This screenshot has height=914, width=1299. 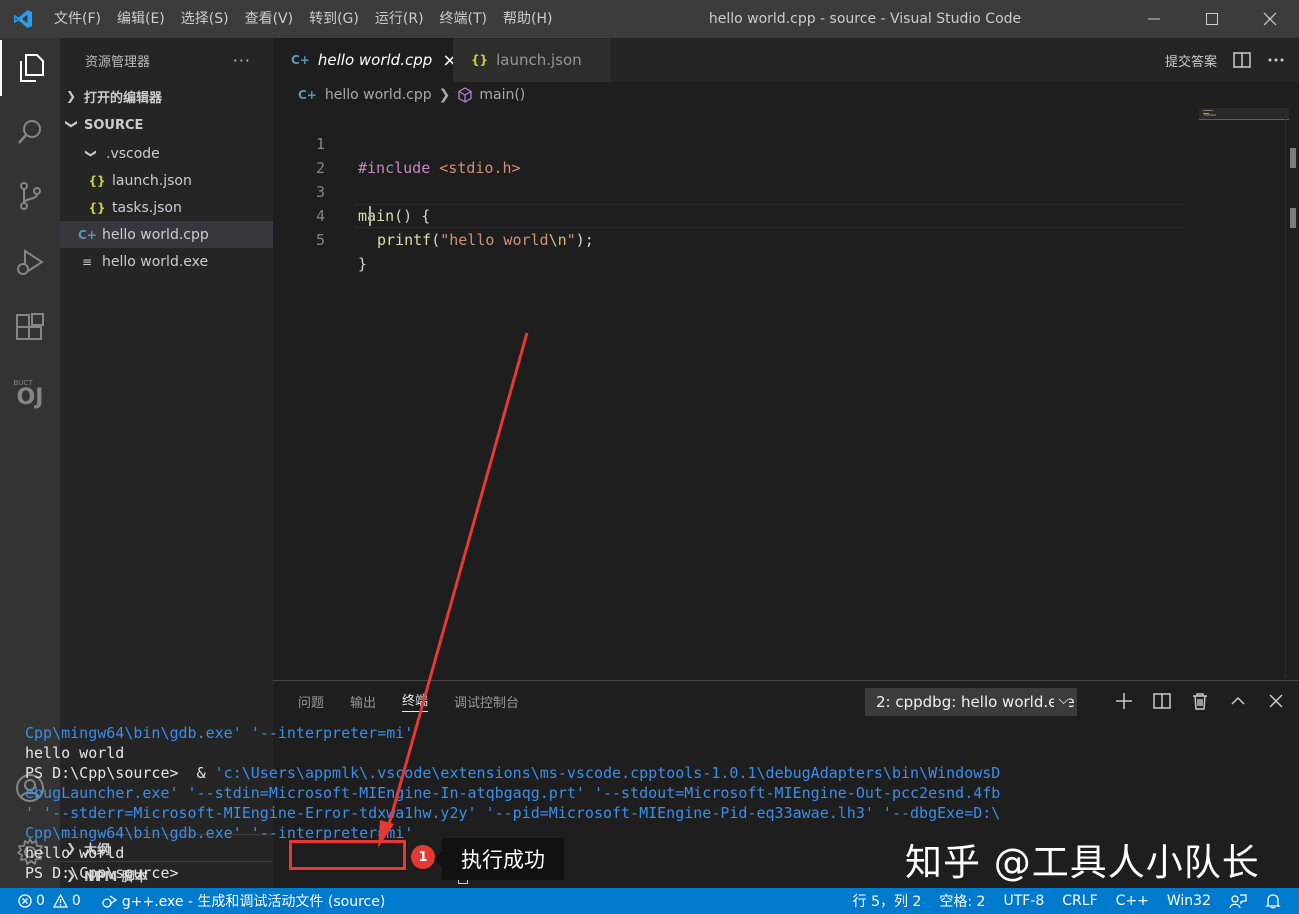 What do you see at coordinates (527, 19) in the screenshot?
I see `menu-help: 帮助(H)` at bounding box center [527, 19].